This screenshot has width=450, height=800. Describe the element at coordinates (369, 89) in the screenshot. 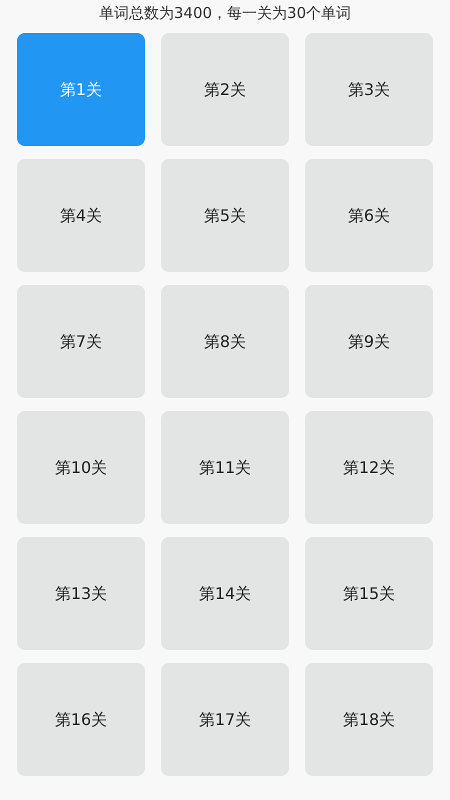

I see `level-tile: 第3关` at that location.